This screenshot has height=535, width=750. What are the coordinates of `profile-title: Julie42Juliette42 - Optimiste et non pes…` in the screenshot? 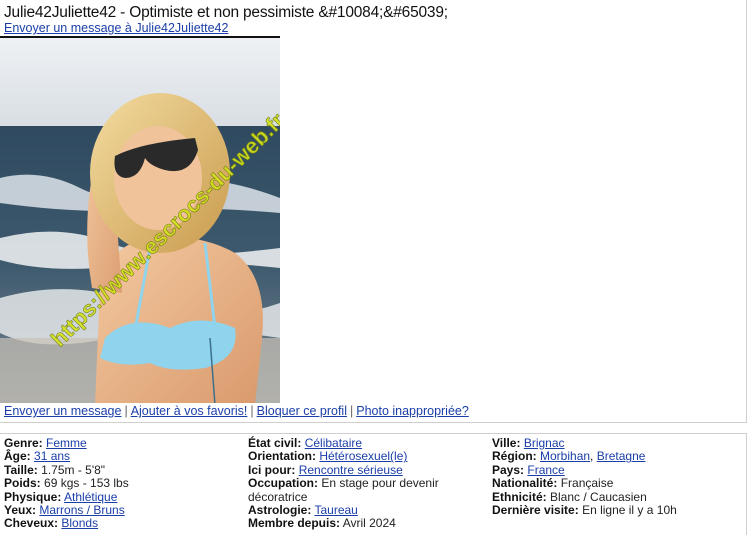 It's located at (226, 12).